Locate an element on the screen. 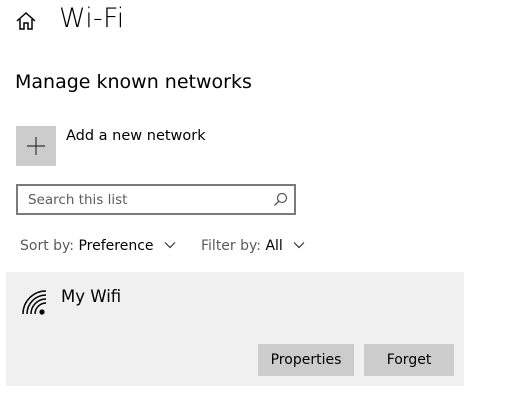 This screenshot has width=520, height=396. filter-dropdown: Filter by: All is located at coordinates (253, 246).